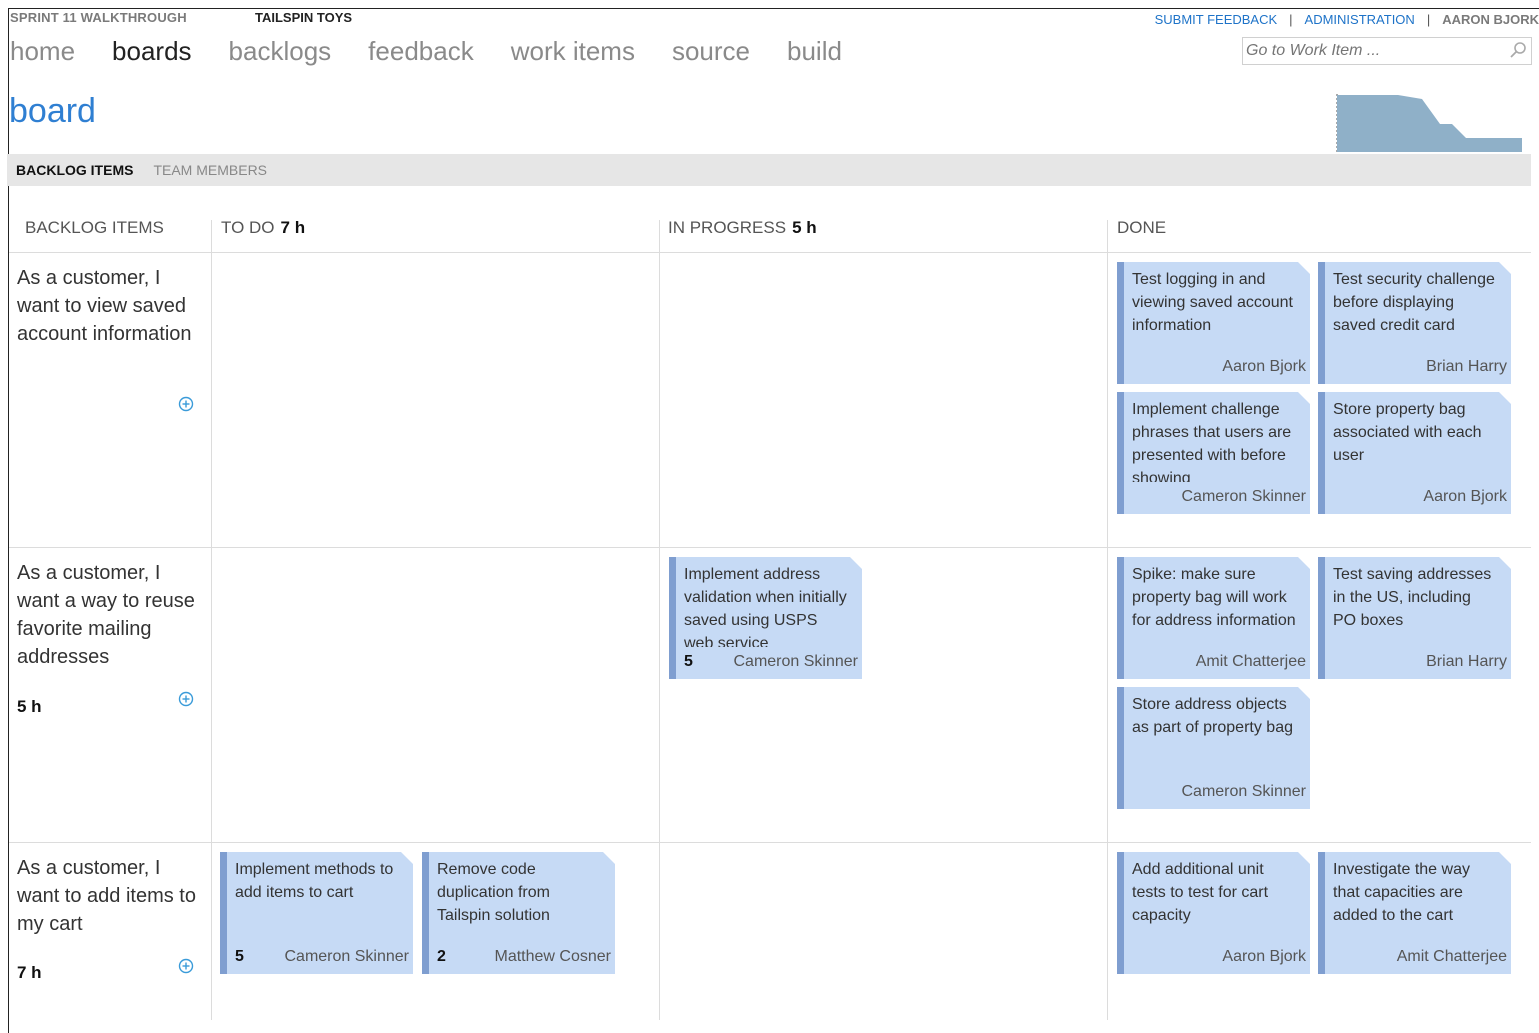 The height and width of the screenshot is (1033, 1539). I want to click on page-title: board, so click(52, 111).